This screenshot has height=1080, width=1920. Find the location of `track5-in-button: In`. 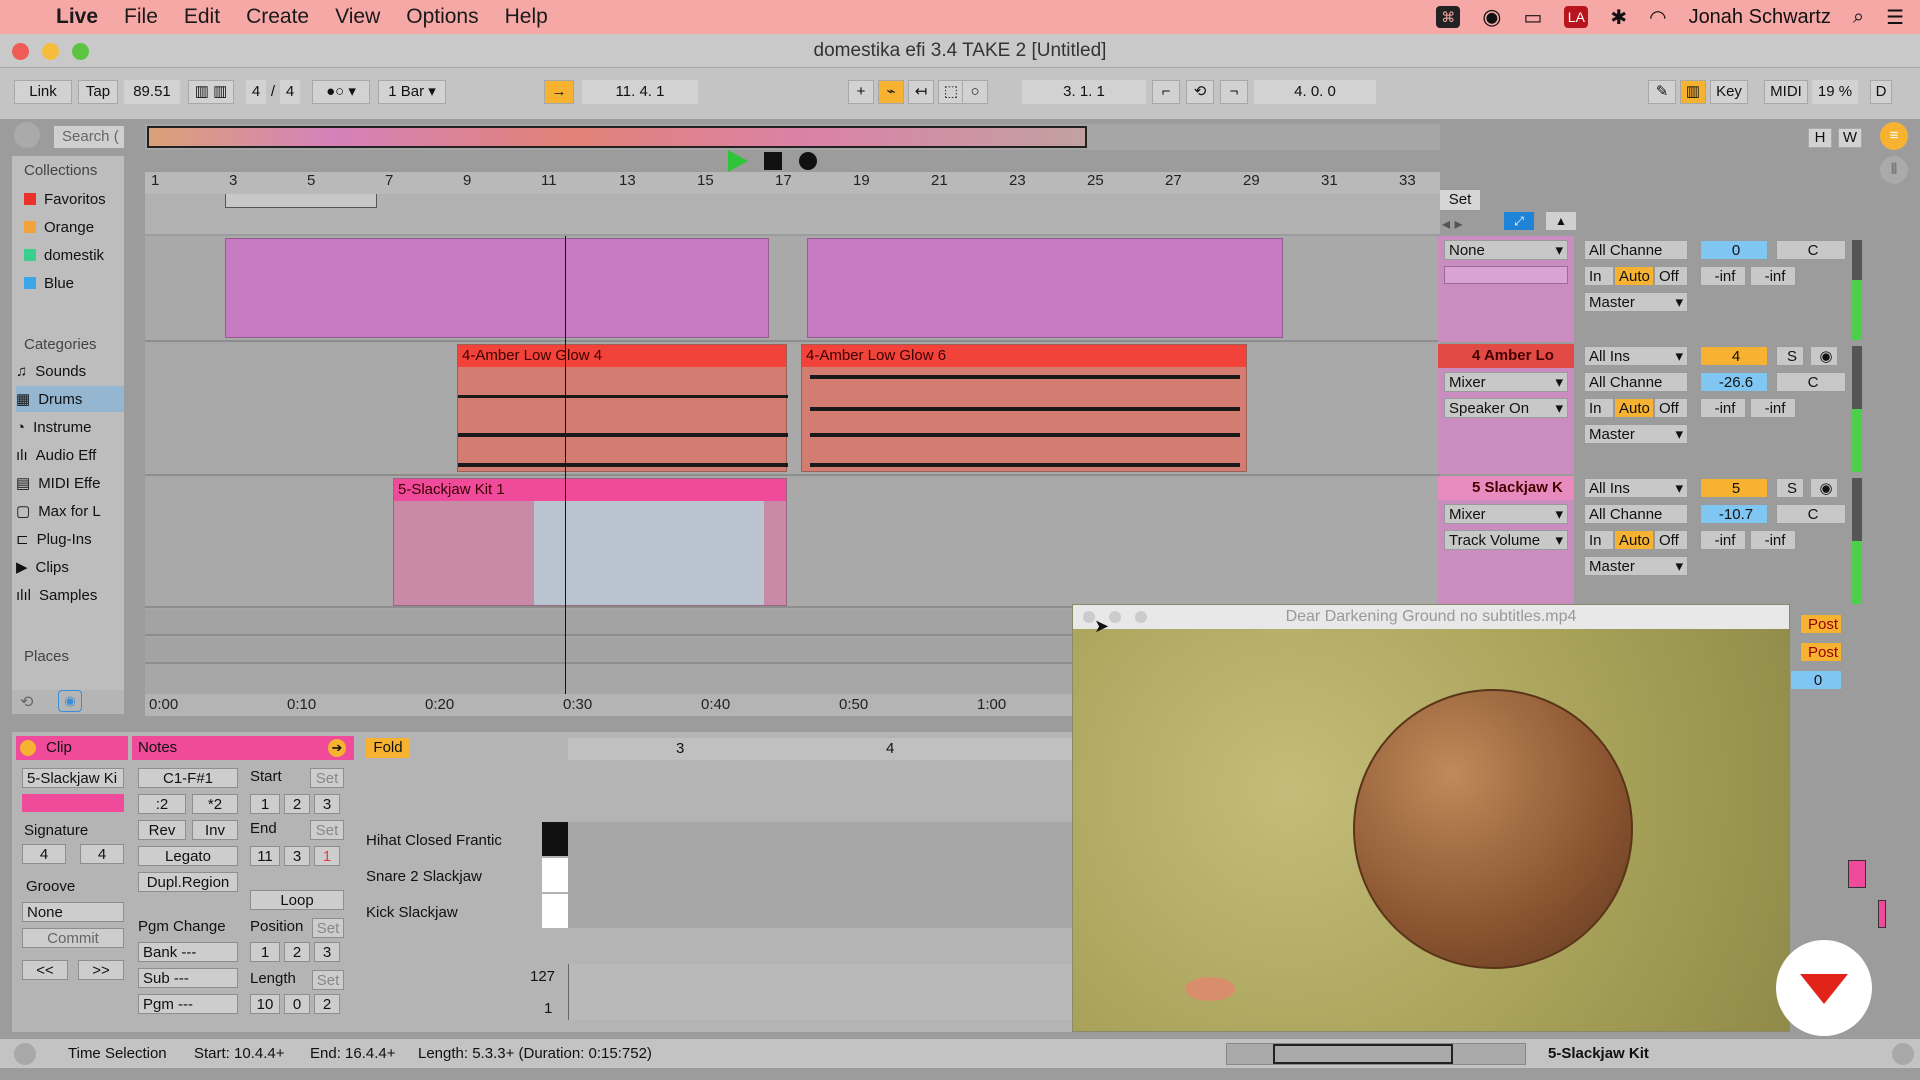

track5-in-button: In is located at coordinates (1599, 540).